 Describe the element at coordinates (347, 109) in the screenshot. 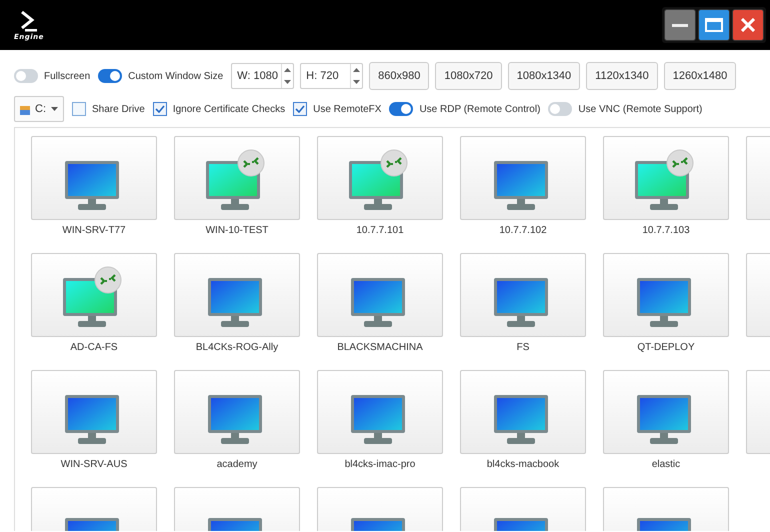

I see `checkbox-label: Use RemoteFX` at that location.